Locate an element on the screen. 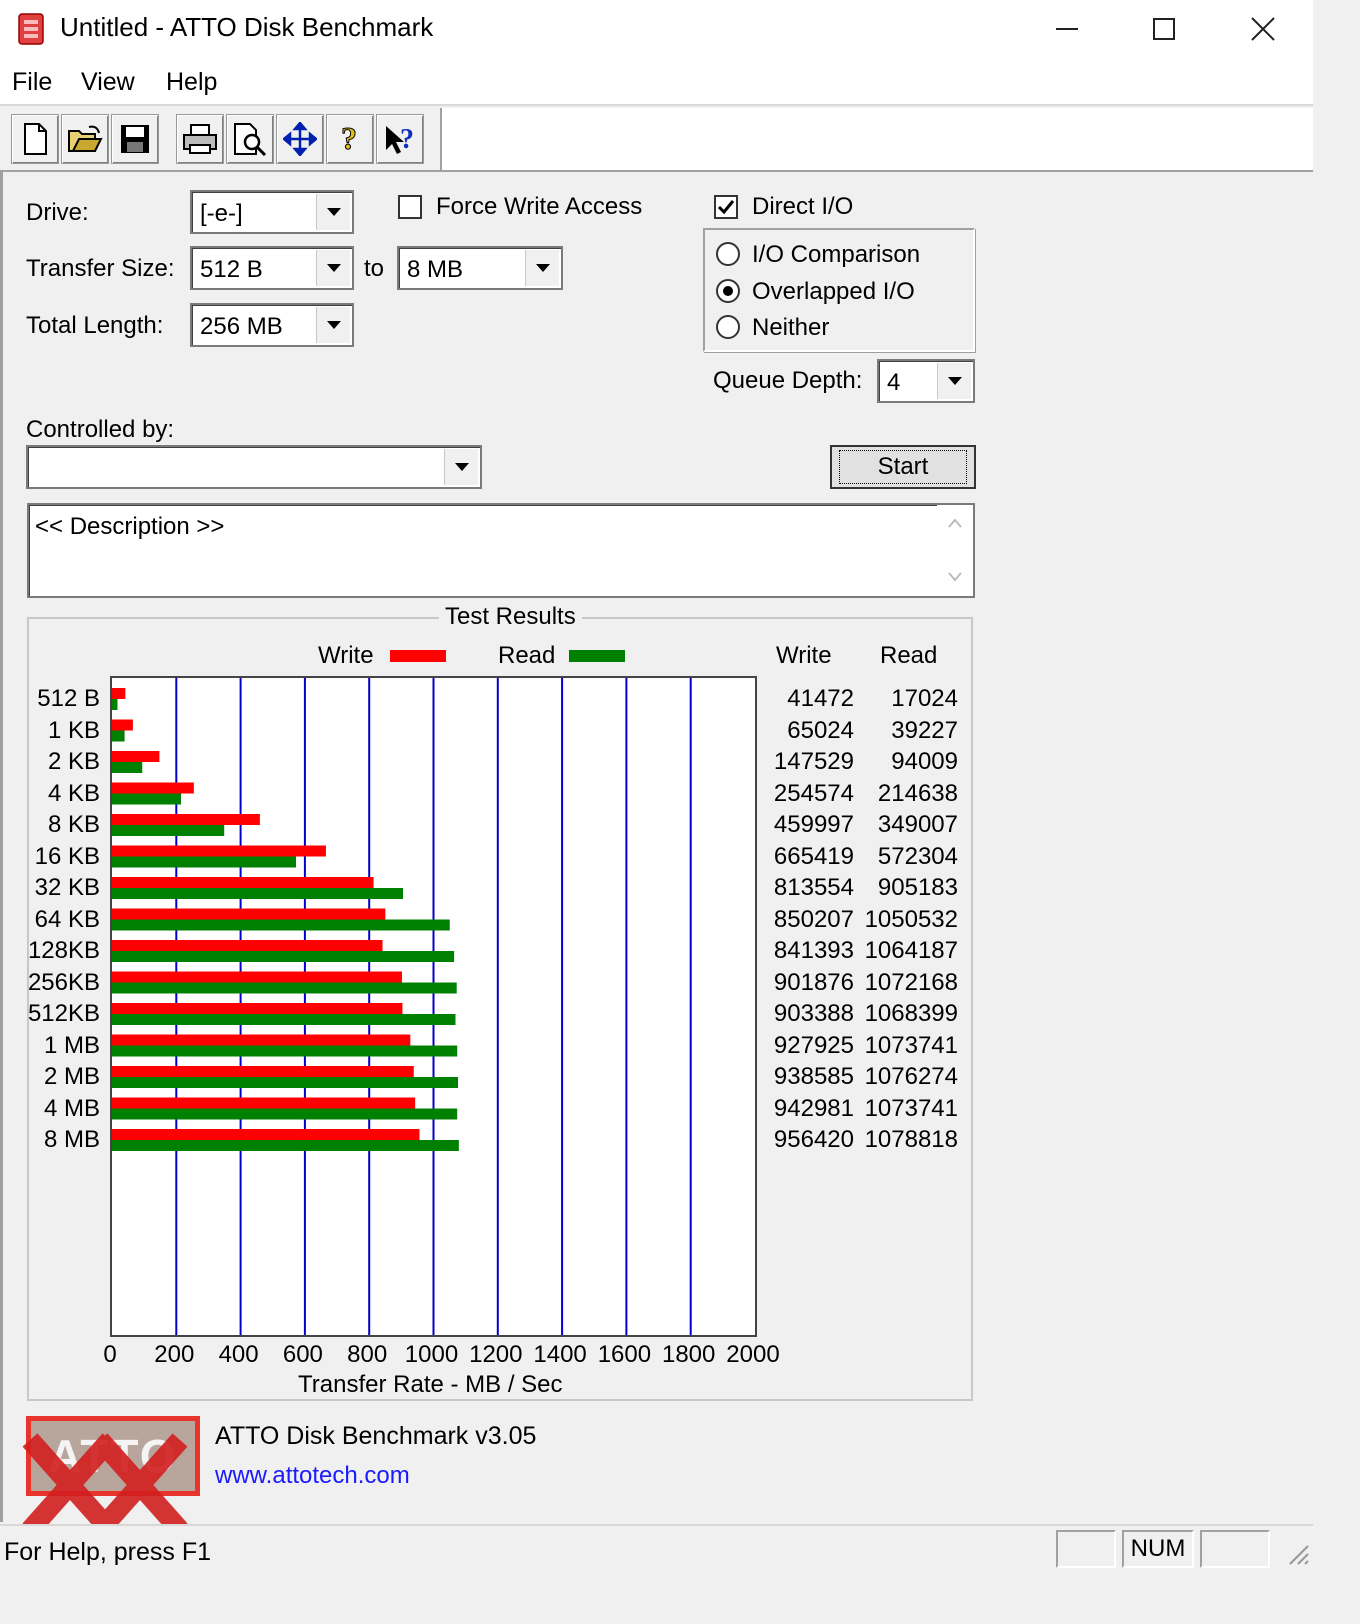 The width and height of the screenshot is (1360, 1624). write-value: 459997 is located at coordinates (813, 824).